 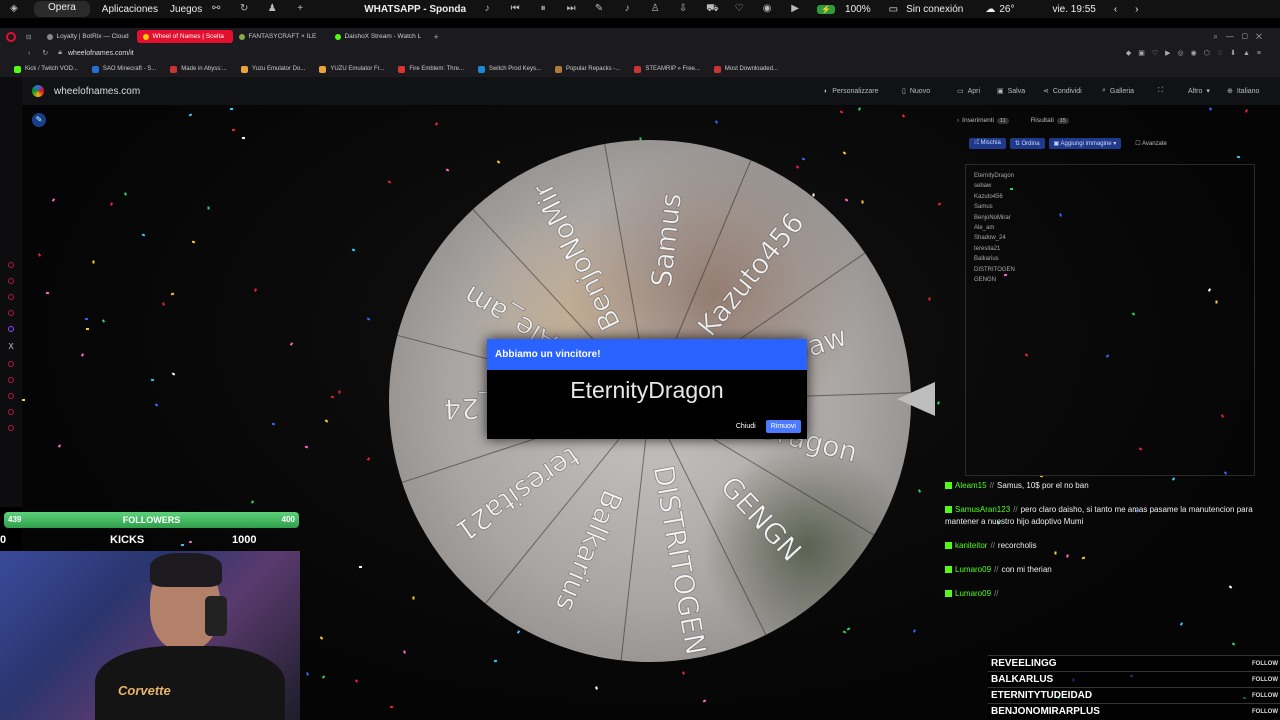 What do you see at coordinates (958, 120) in the screenshot?
I see `collapse-icon: ›` at bounding box center [958, 120].